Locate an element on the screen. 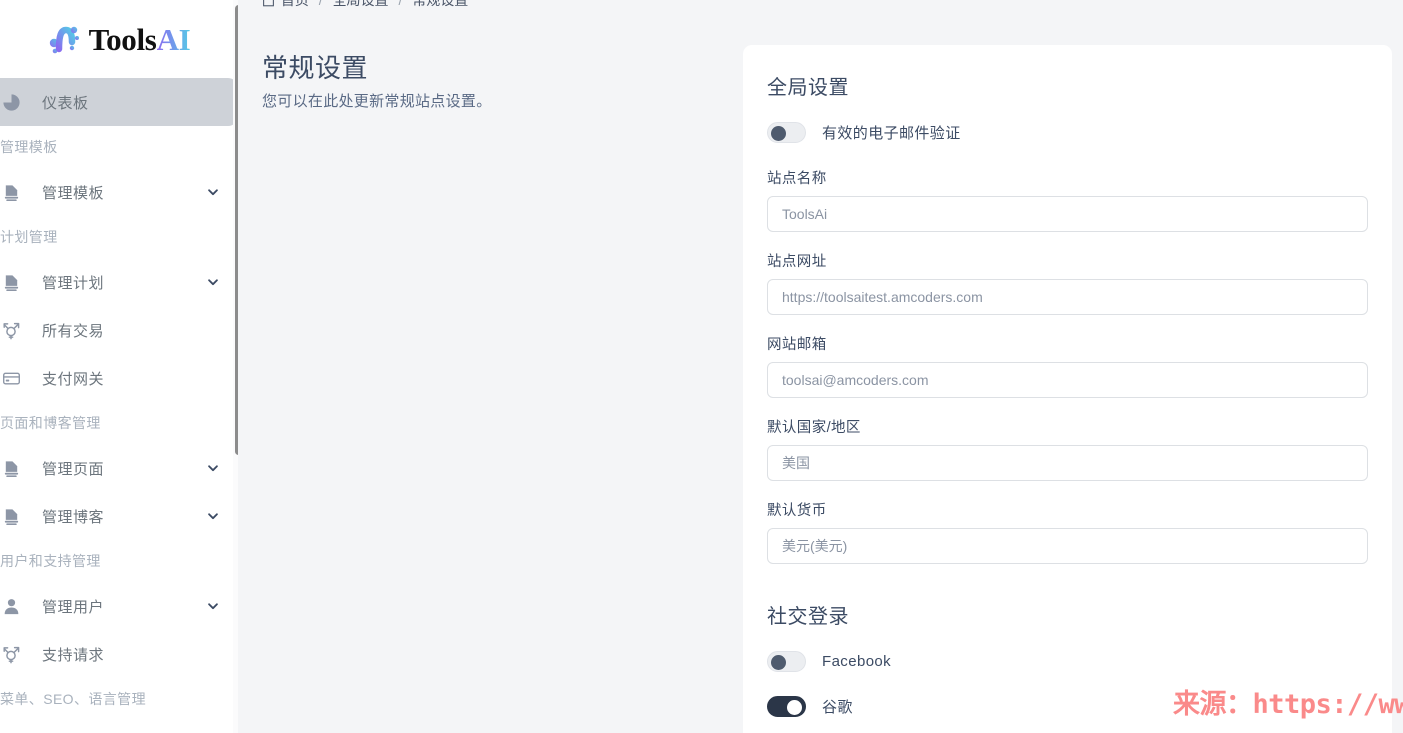  sidebar-heading: 菜单、SEO、语言管理 is located at coordinates (73, 699).